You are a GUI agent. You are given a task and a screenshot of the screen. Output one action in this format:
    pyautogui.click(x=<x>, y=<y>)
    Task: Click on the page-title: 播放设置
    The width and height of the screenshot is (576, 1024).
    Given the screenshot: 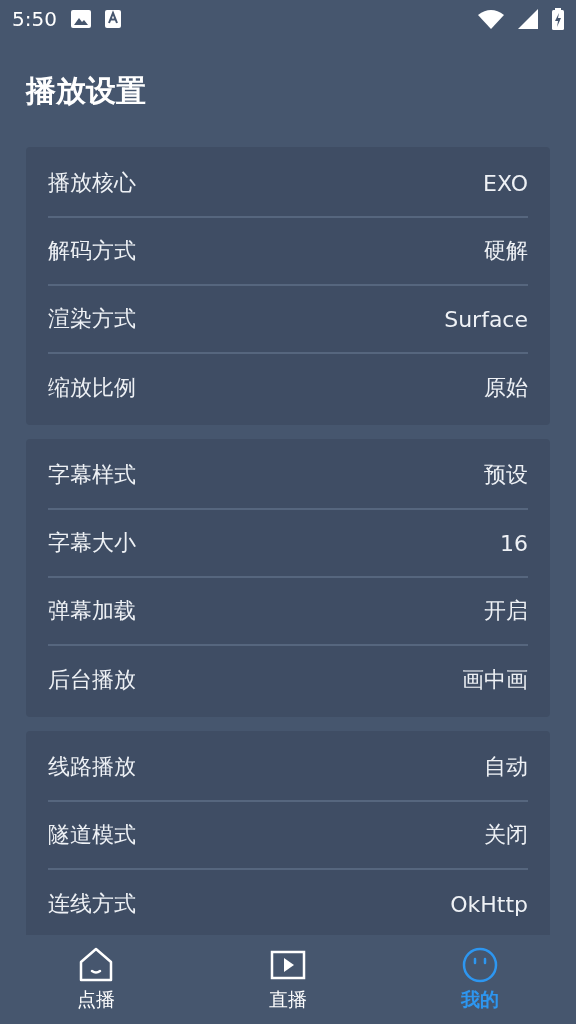 What is the action you would take?
    pyautogui.click(x=85, y=89)
    